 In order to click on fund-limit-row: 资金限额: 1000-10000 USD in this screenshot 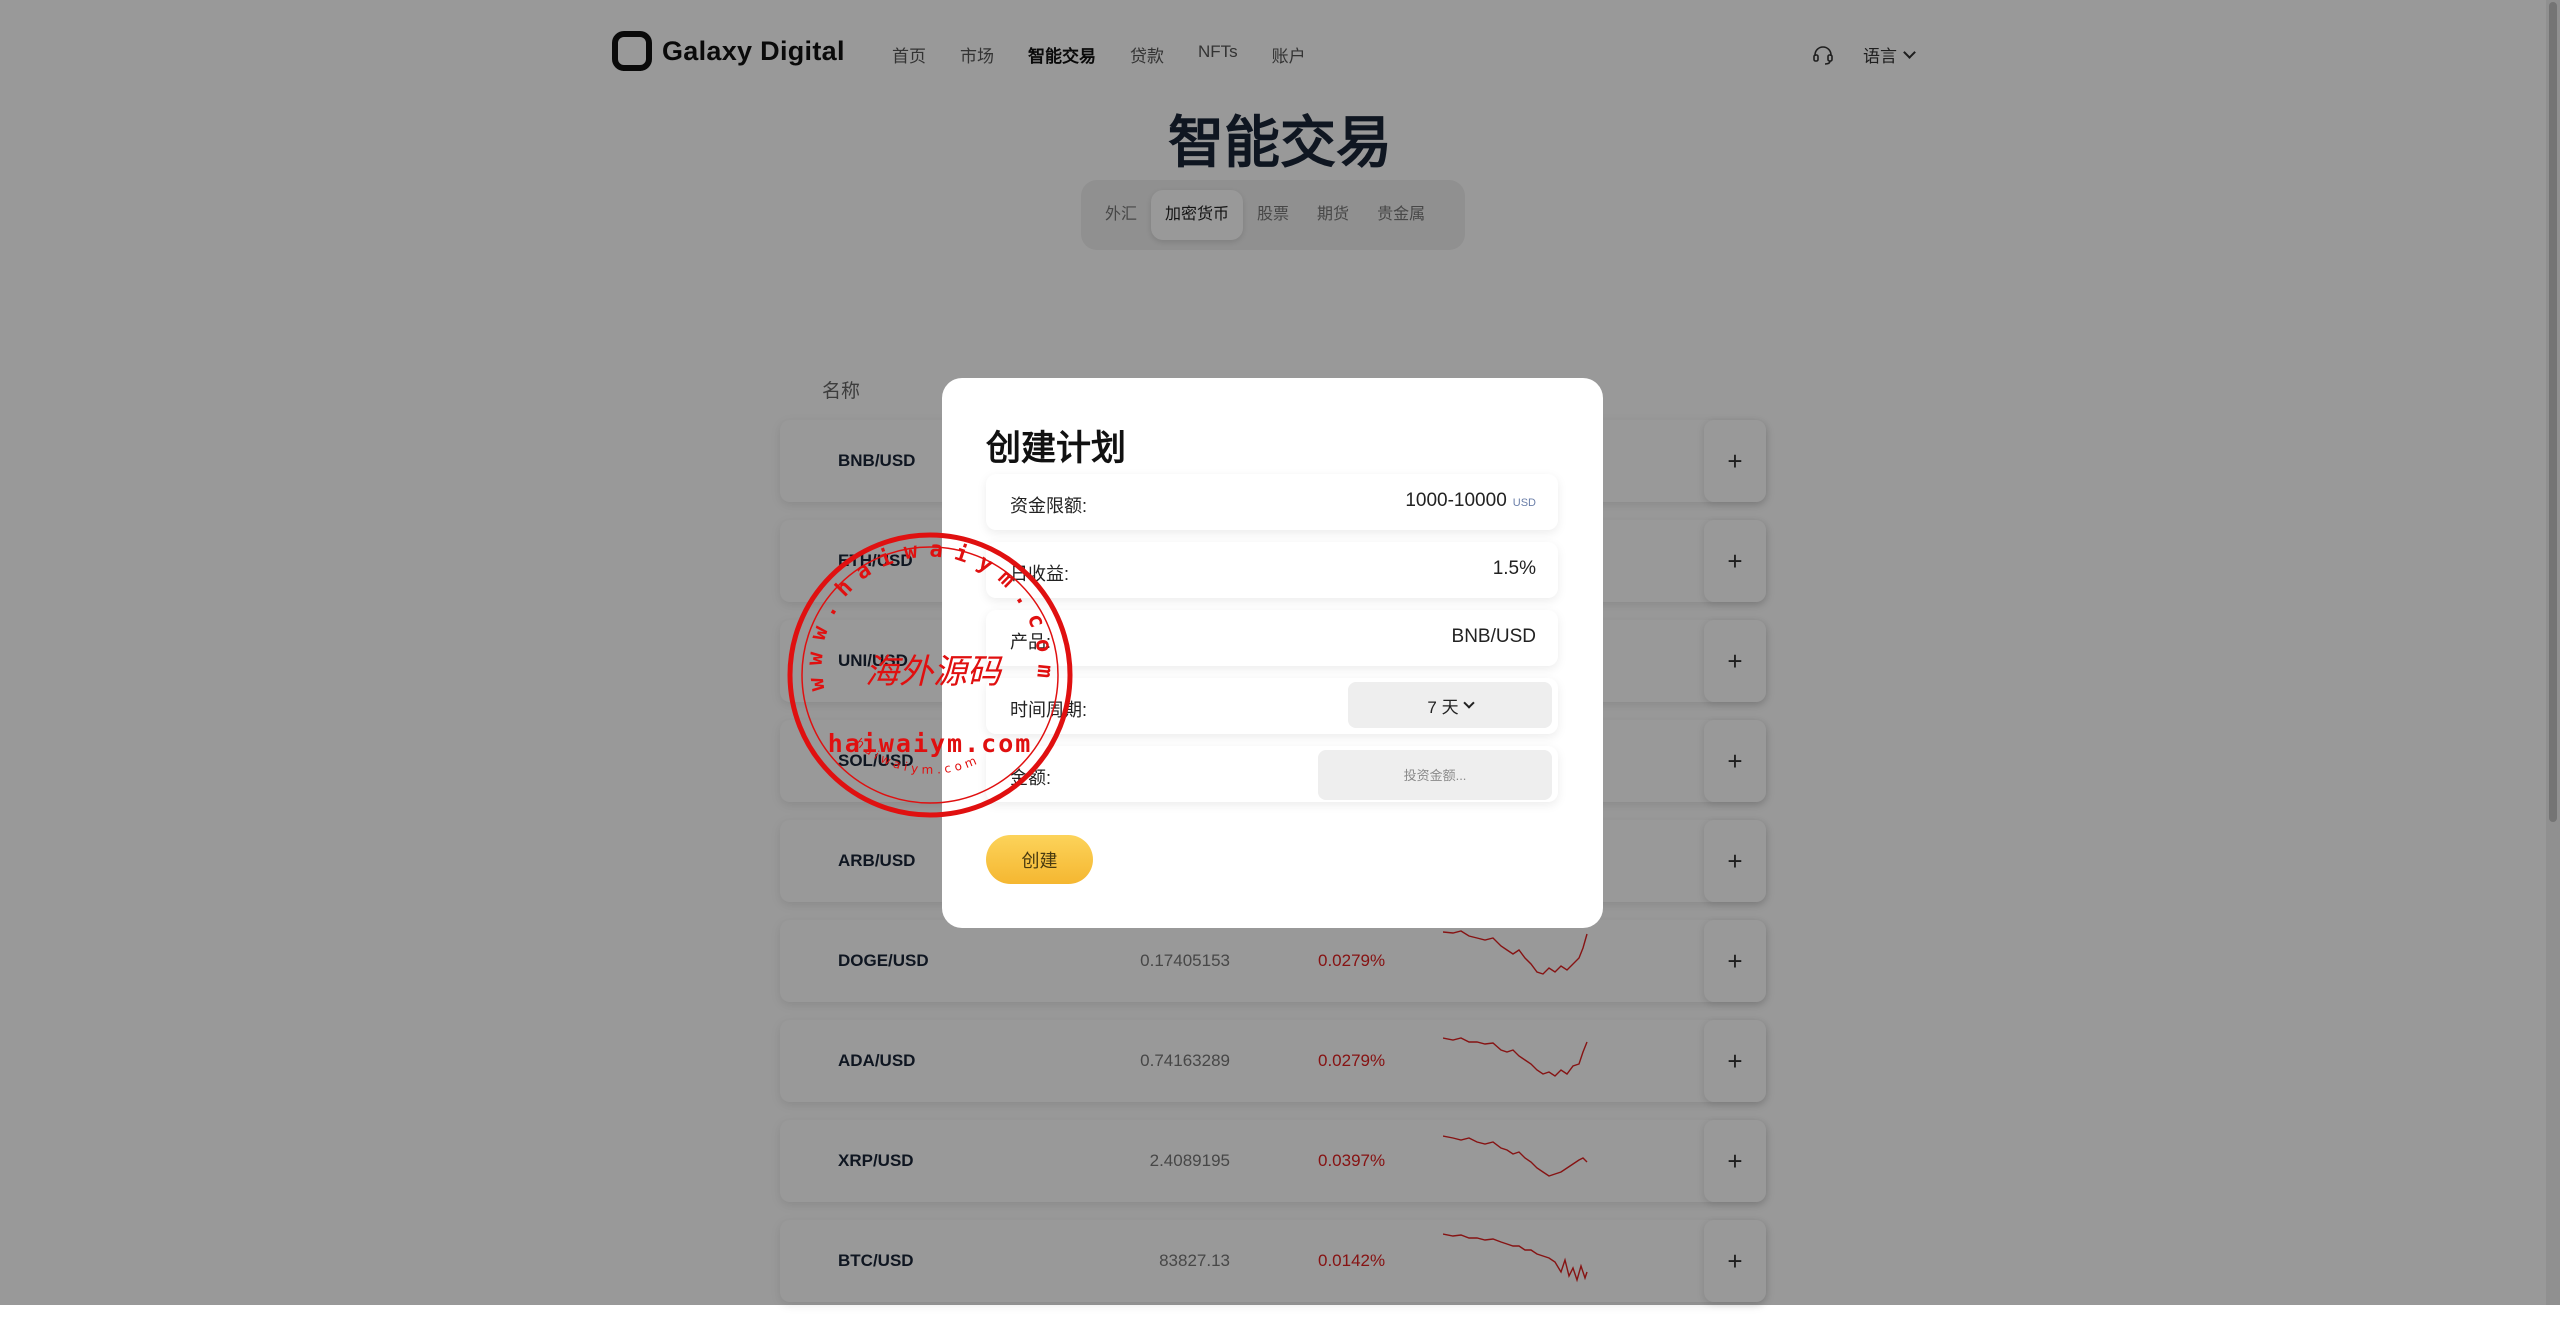, I will do `click(1272, 502)`.